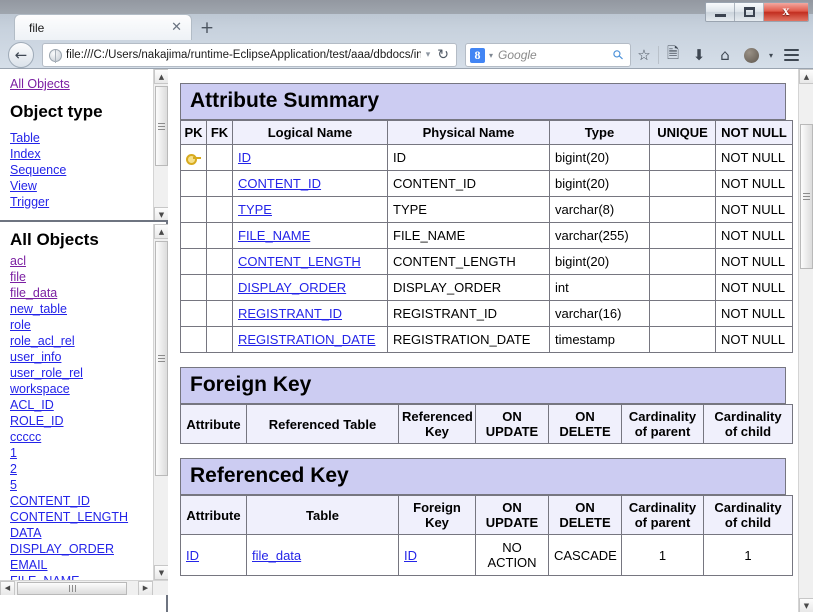  Describe the element at coordinates (673, 55) in the screenshot. I see `reading-list-icon: 🗎` at that location.